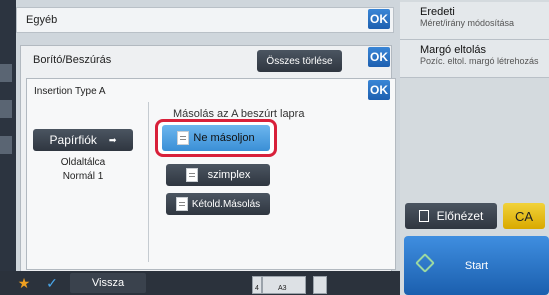 The width and height of the screenshot is (549, 295). What do you see at coordinates (524, 216) in the screenshot?
I see `ca-button: CA` at bounding box center [524, 216].